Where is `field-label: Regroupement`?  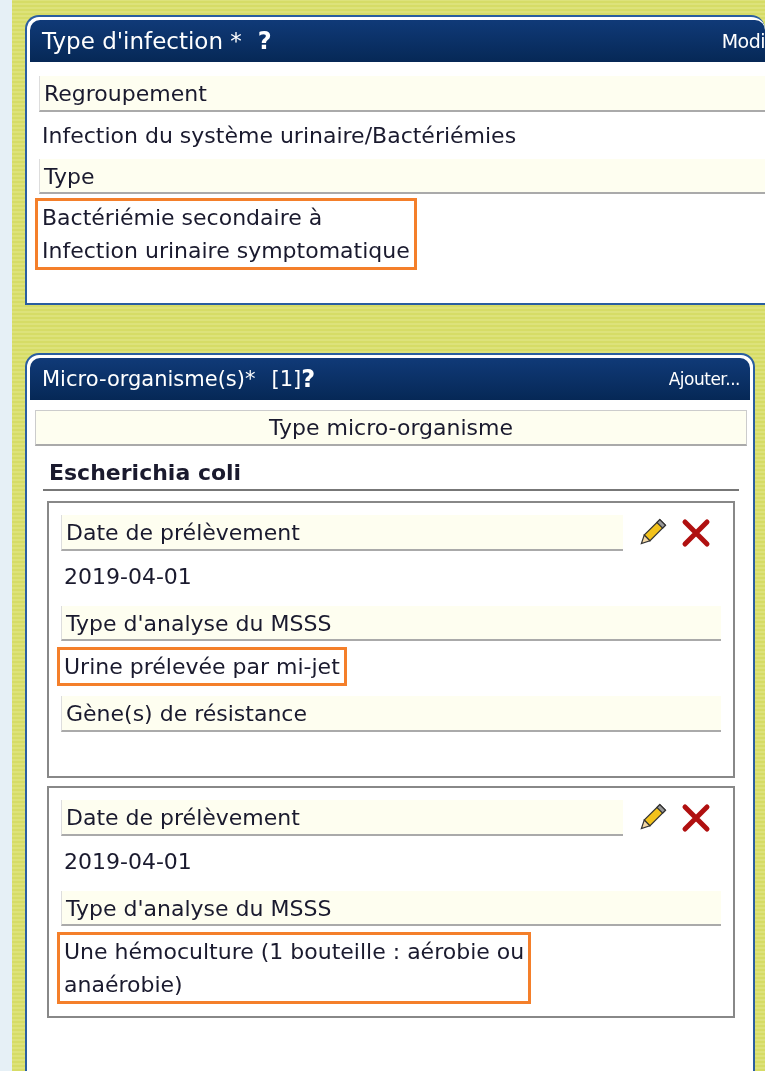
field-label: Regroupement is located at coordinates (402, 94).